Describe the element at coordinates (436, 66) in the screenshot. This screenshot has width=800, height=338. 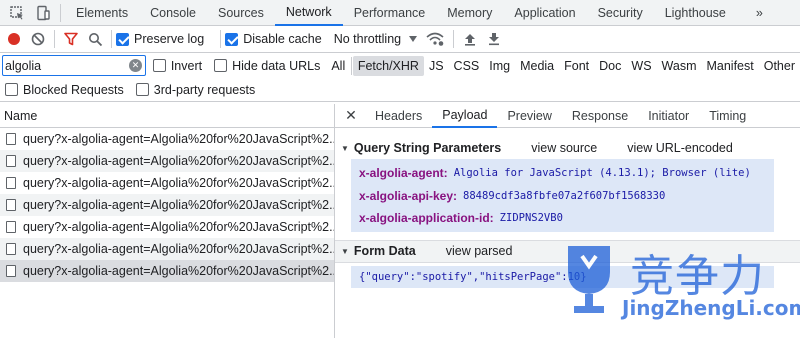
I see `filter-type-js: JS` at that location.